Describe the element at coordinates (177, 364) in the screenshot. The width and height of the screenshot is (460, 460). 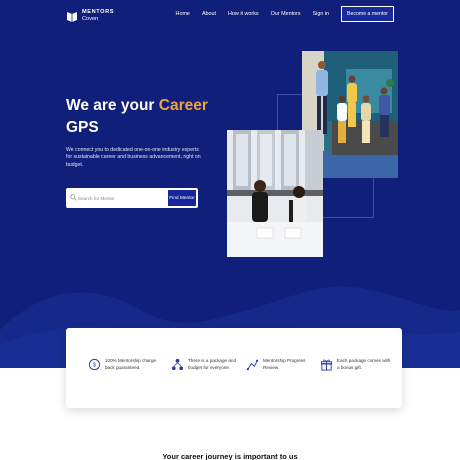
I see `package-network-icon` at that location.